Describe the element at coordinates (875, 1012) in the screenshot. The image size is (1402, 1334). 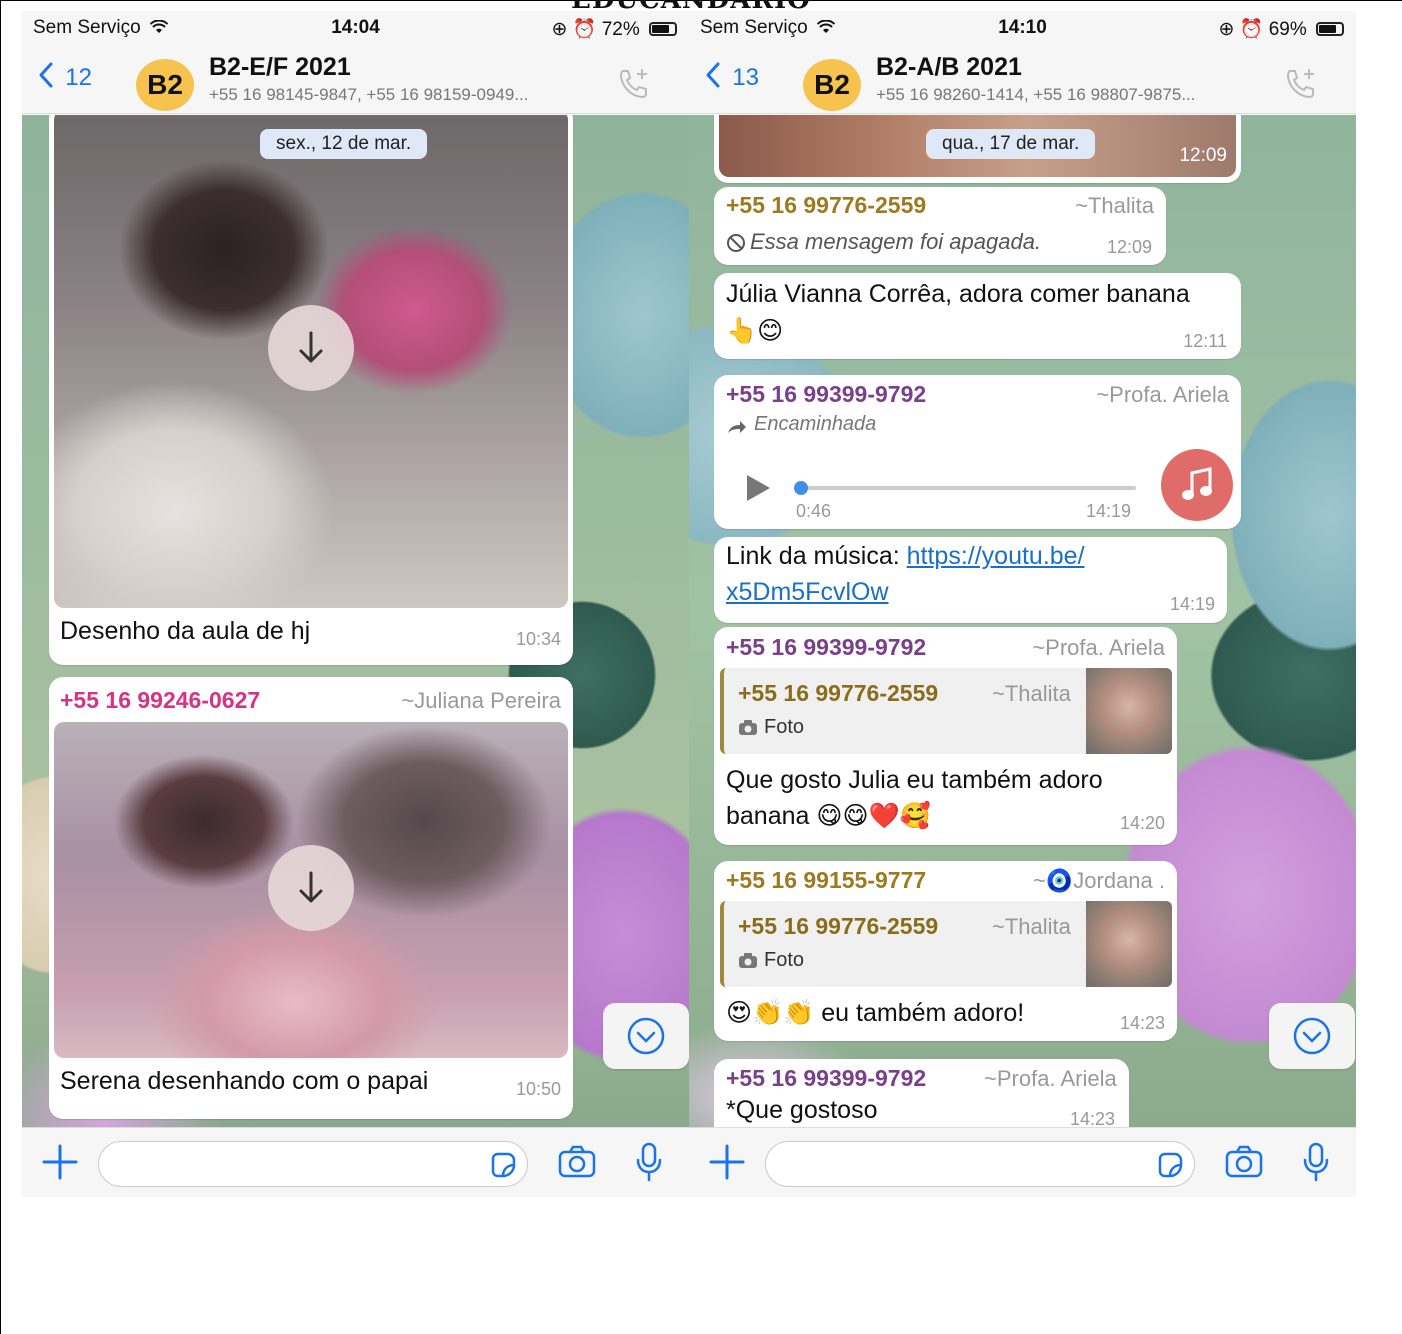
I see `message-text: 😍👏👏 eu também adoro!` at that location.